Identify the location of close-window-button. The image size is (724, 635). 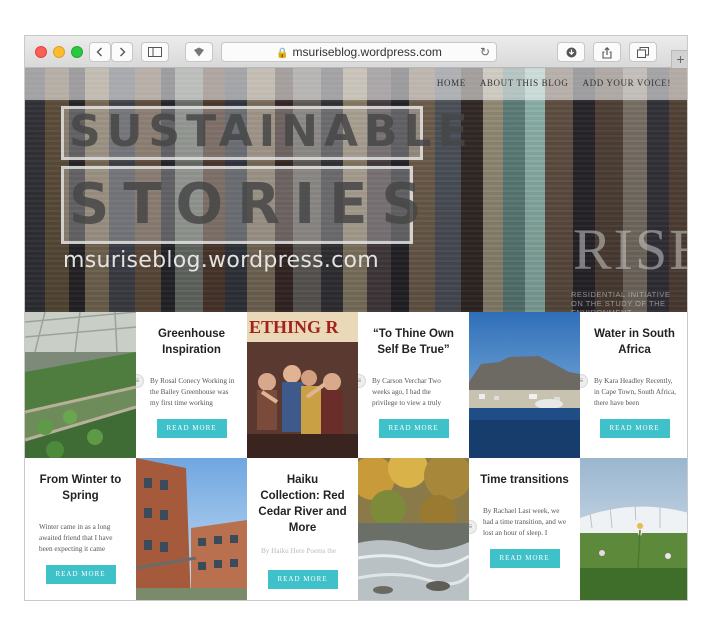
(41, 52).